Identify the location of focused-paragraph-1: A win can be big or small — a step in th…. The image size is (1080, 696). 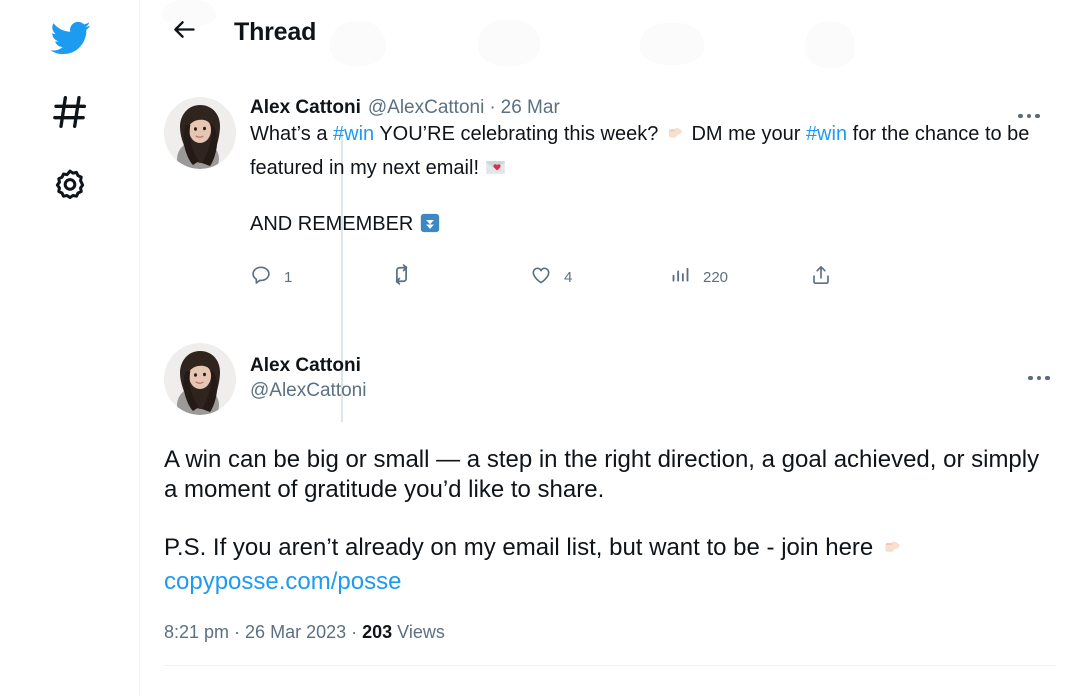
(602, 474).